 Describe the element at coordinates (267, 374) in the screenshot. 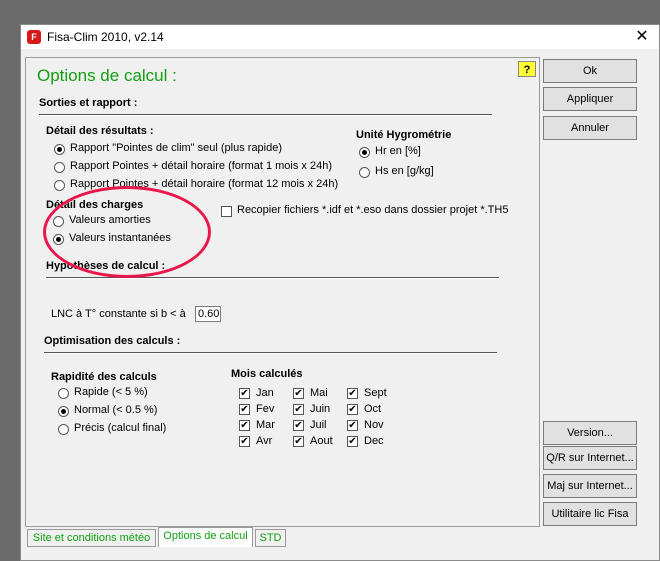

I see `mois-title: Mois calculés` at that location.